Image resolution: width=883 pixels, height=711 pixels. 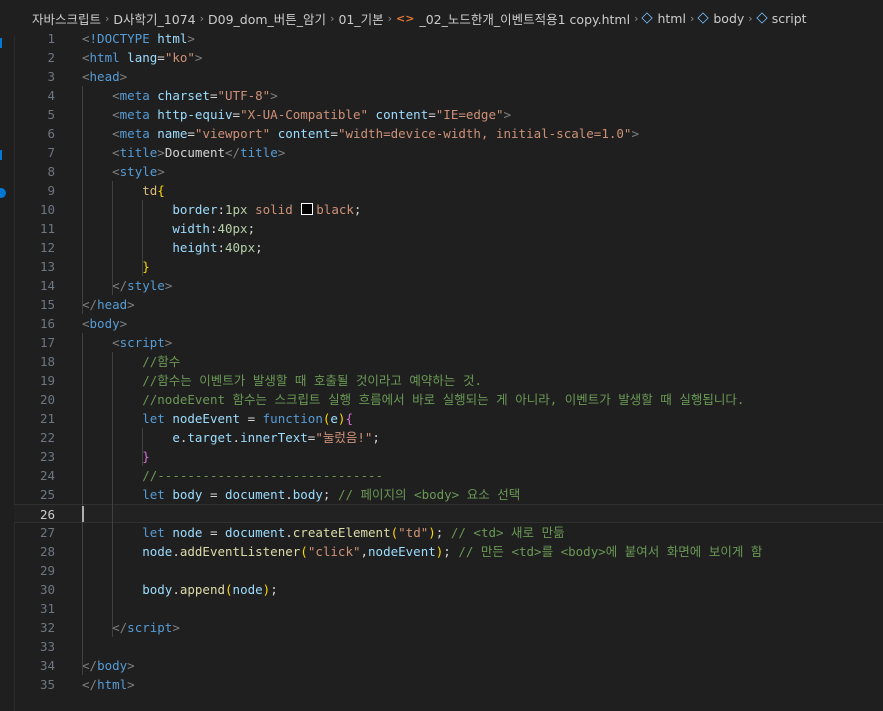 What do you see at coordinates (448, 665) in the screenshot?
I see `code-line: 34 </body>` at bounding box center [448, 665].